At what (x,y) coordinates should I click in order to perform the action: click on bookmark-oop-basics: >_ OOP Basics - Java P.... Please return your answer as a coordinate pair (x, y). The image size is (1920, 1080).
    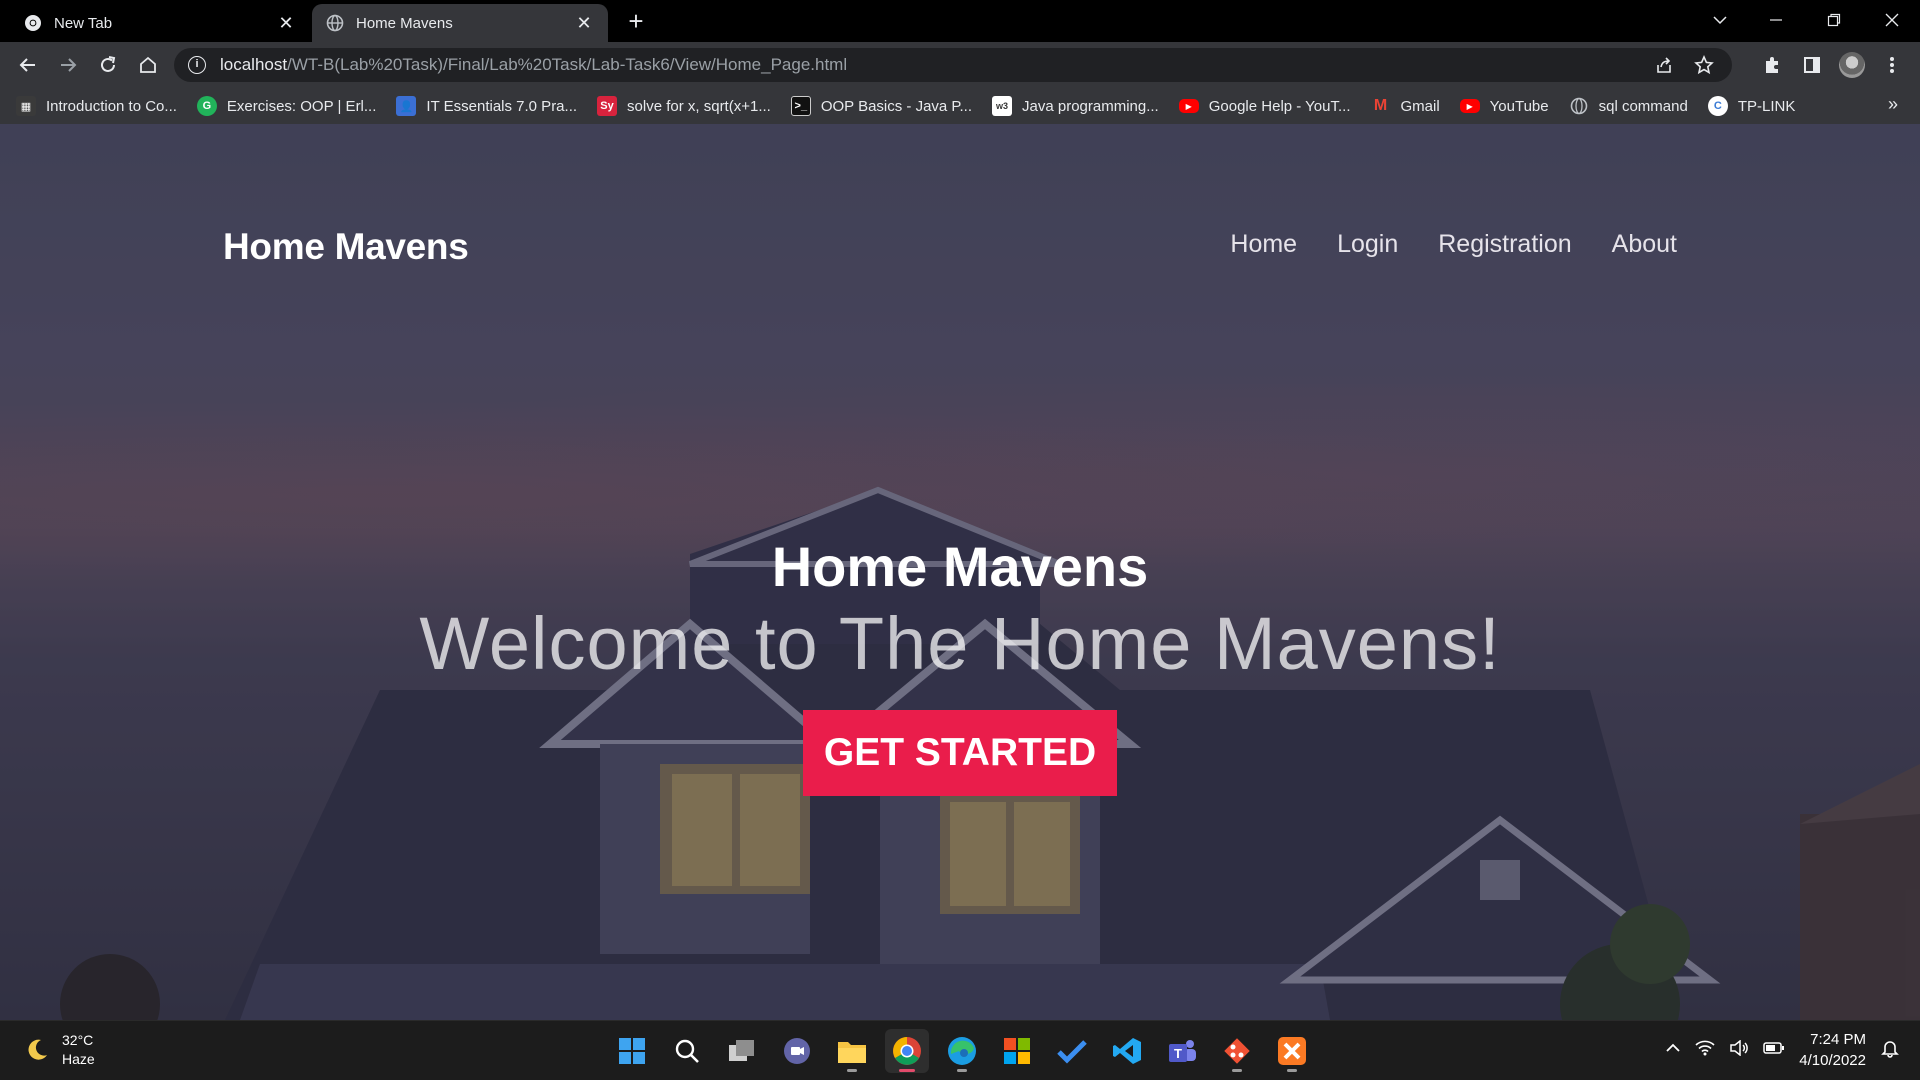
    Looking at the image, I should click on (881, 106).